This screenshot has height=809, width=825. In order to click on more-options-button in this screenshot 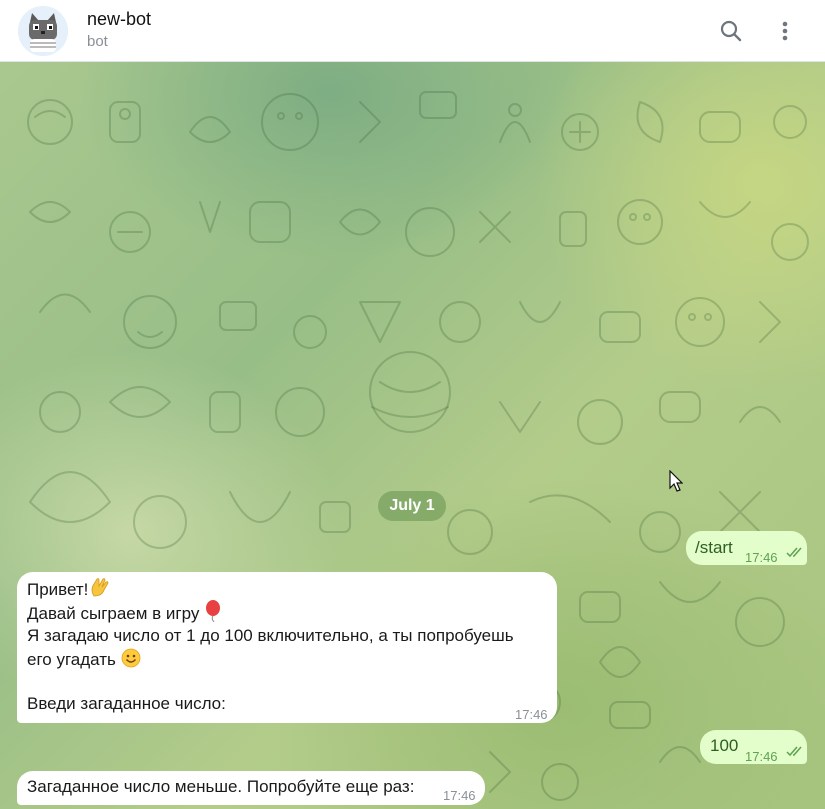, I will do `click(785, 31)`.